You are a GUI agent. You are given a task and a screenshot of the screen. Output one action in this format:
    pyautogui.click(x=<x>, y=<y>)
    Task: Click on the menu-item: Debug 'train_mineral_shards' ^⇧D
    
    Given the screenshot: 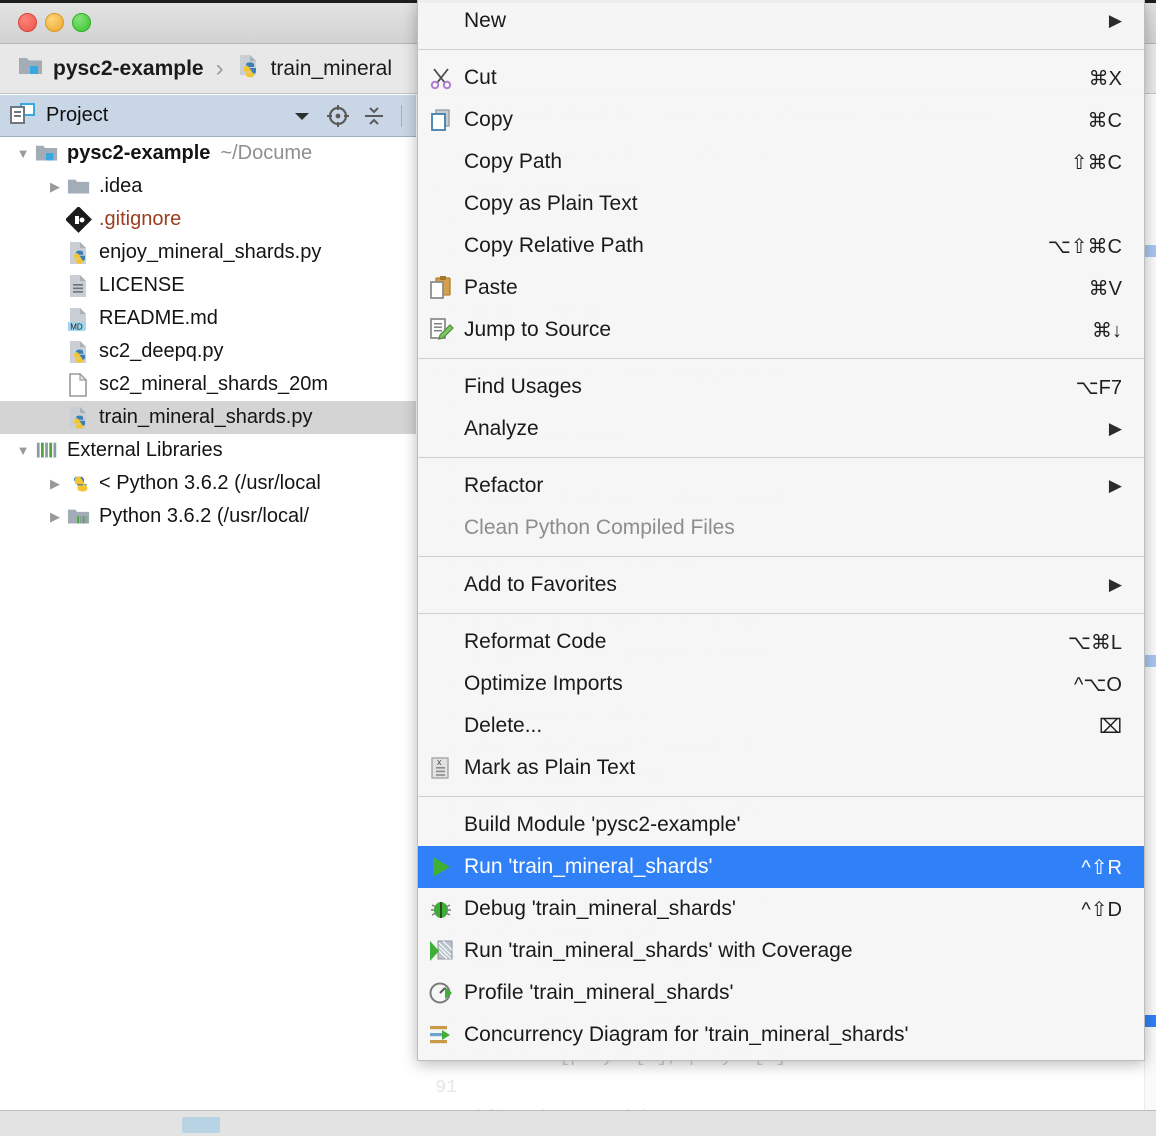 What is the action you would take?
    pyautogui.click(x=781, y=909)
    